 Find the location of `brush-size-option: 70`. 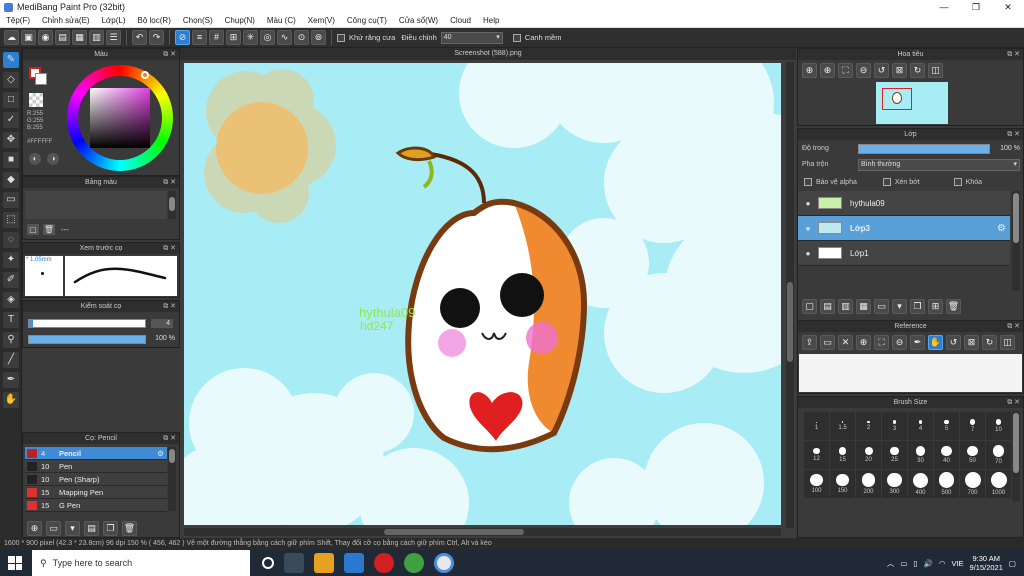

brush-size-option: 70 is located at coordinates (998, 455).